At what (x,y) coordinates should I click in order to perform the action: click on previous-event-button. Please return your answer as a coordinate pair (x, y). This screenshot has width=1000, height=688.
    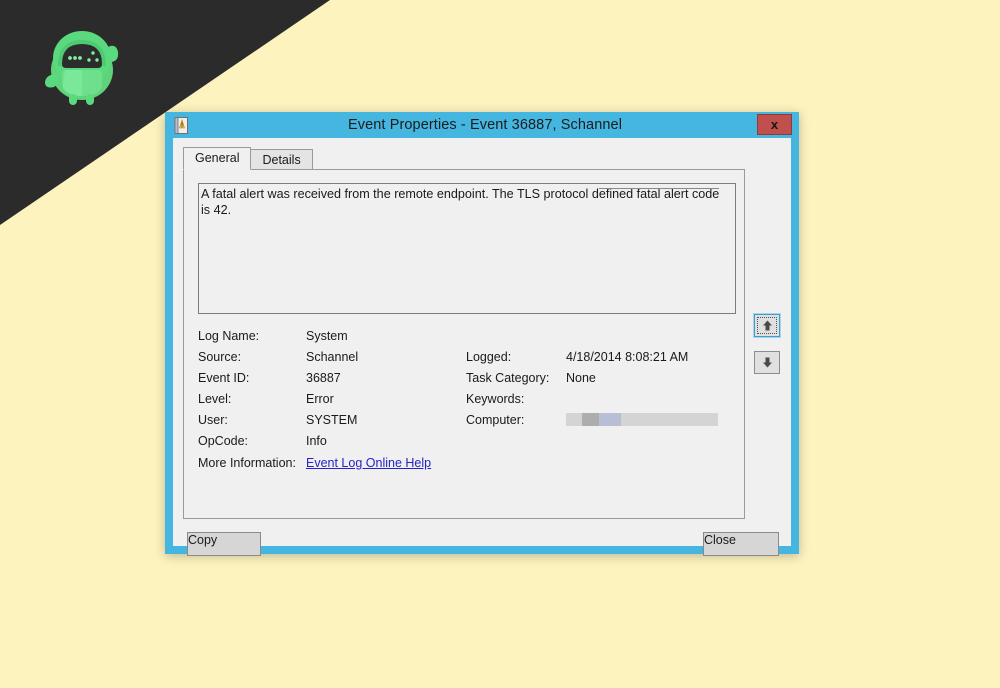
    Looking at the image, I should click on (767, 325).